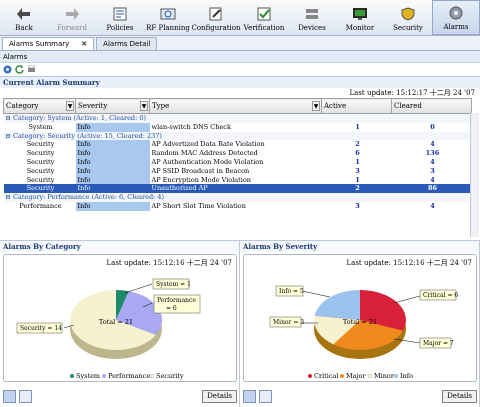 The height and width of the screenshot is (407, 480). What do you see at coordinates (264, 28) in the screenshot?
I see `verification-label: Verification` at bounding box center [264, 28].